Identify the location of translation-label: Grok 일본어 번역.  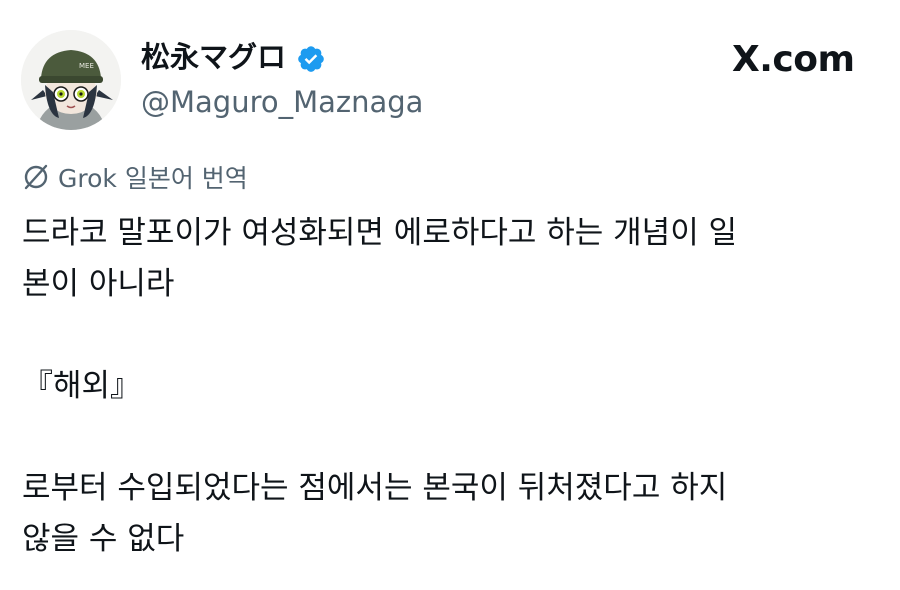
(153, 178).